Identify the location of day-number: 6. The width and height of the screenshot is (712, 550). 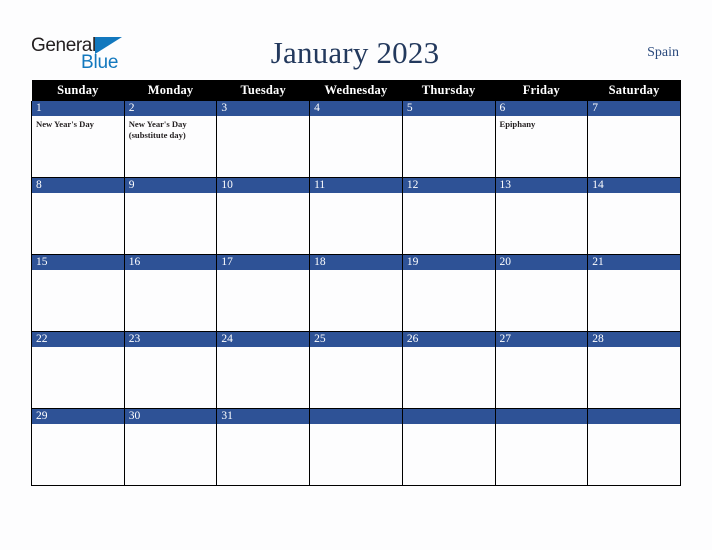
(541, 108).